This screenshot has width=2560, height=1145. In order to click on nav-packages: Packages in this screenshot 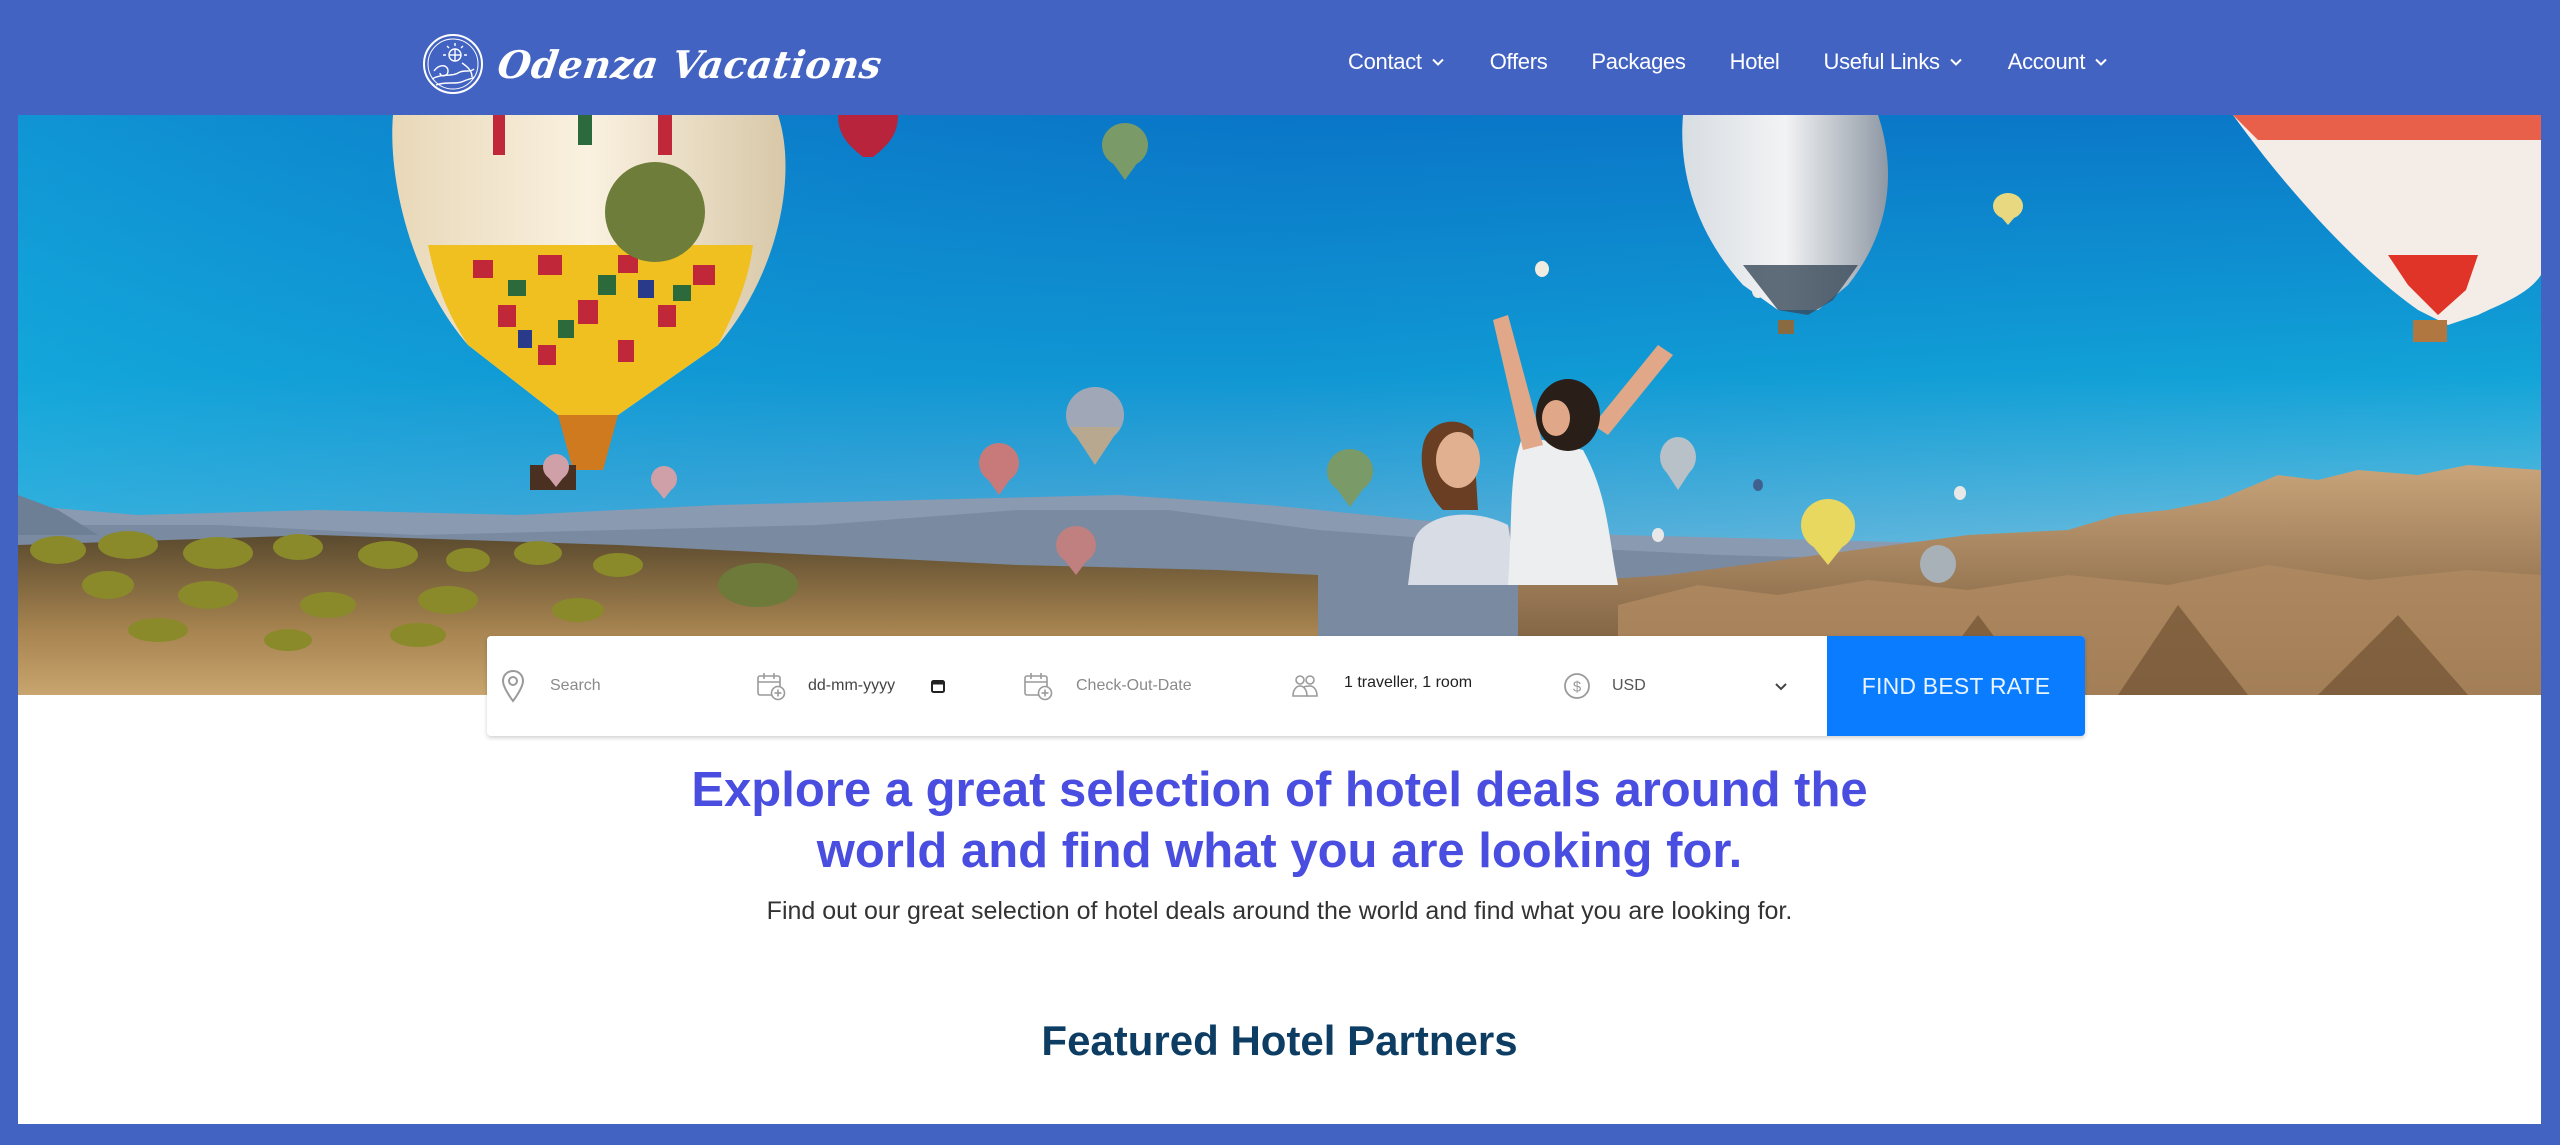, I will do `click(1638, 62)`.